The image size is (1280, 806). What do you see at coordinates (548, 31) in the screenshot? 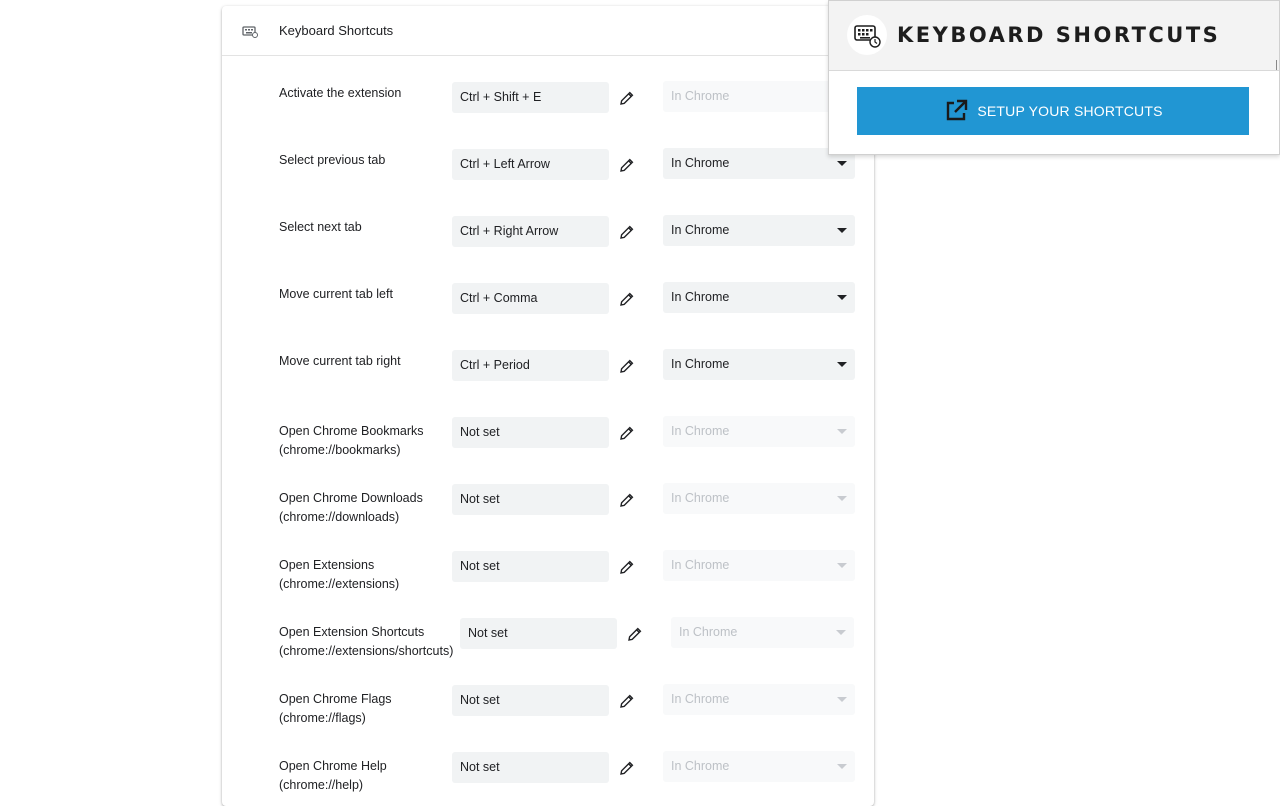
I see `card-header: Keyboard Shortcuts` at bounding box center [548, 31].